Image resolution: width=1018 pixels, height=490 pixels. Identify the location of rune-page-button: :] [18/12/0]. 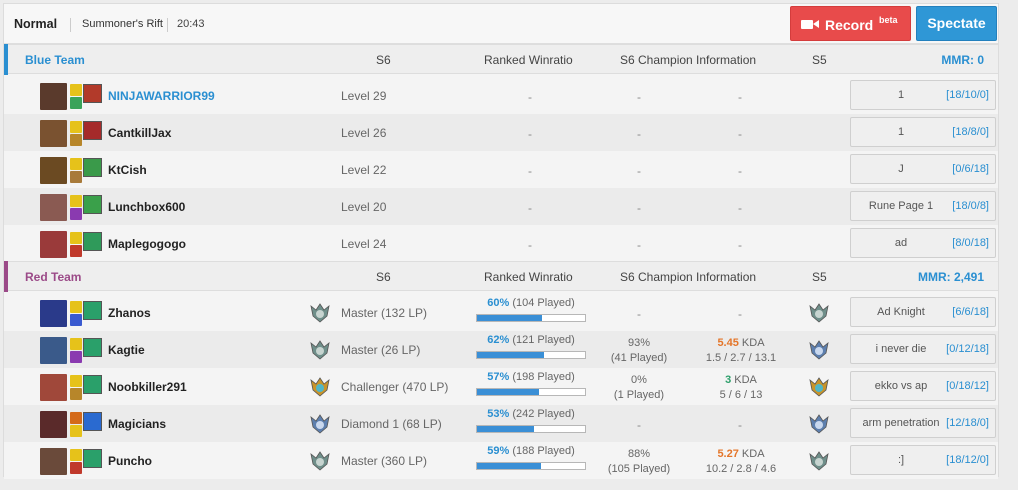
(923, 460).